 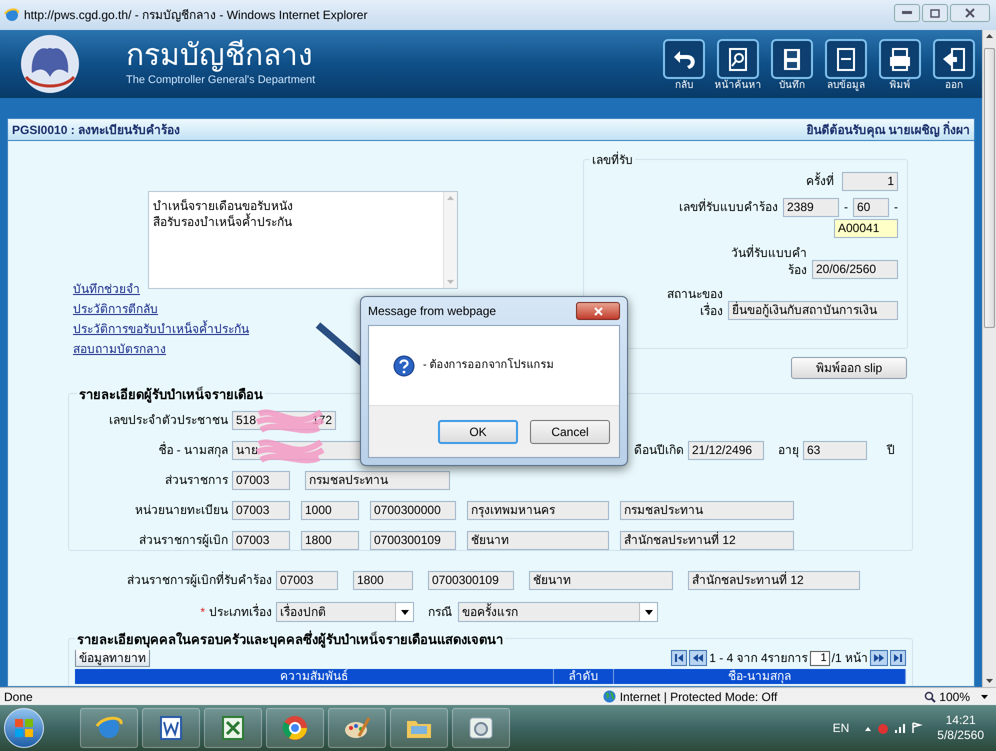 What do you see at coordinates (954, 697) in the screenshot?
I see `zoom-level: 100%` at bounding box center [954, 697].